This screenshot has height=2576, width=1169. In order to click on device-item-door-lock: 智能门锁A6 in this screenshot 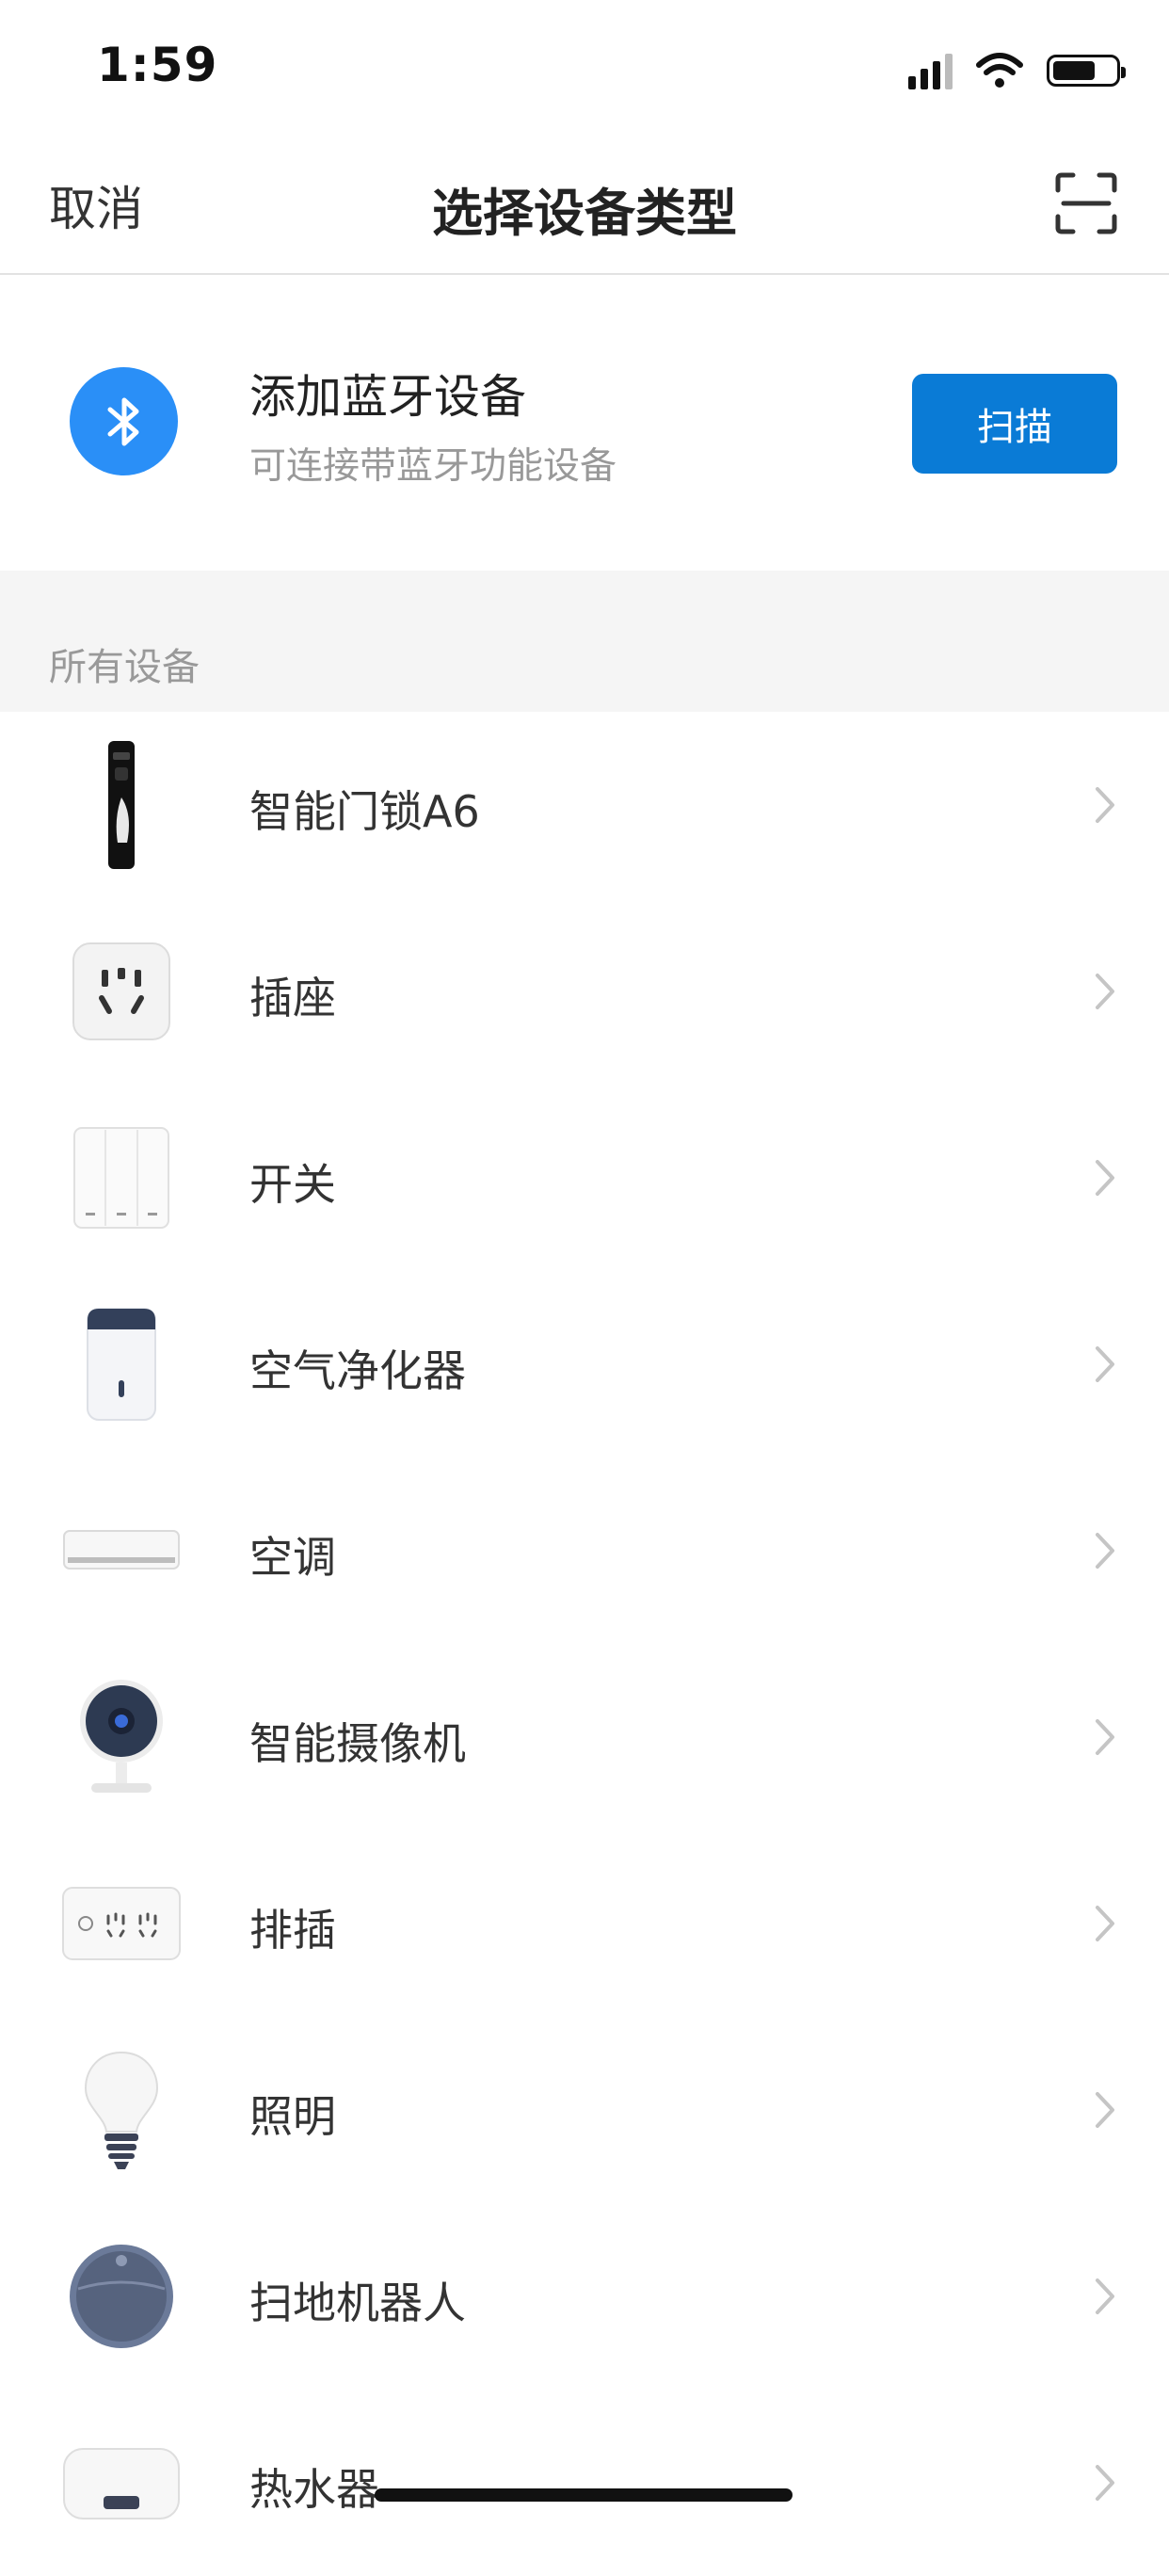, I will do `click(584, 805)`.